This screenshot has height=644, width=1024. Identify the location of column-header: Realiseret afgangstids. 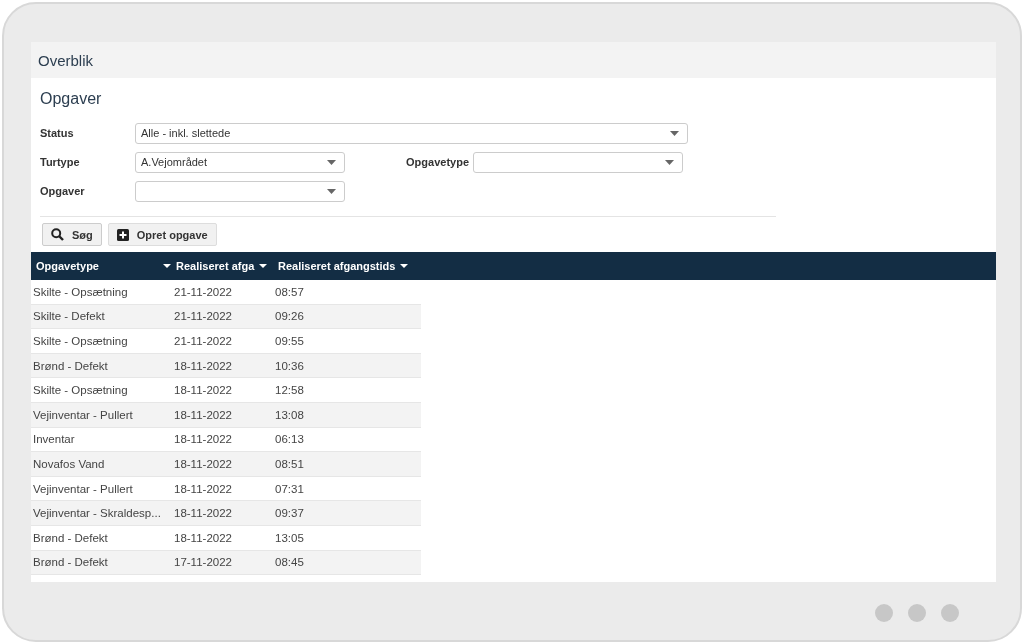
(343, 266).